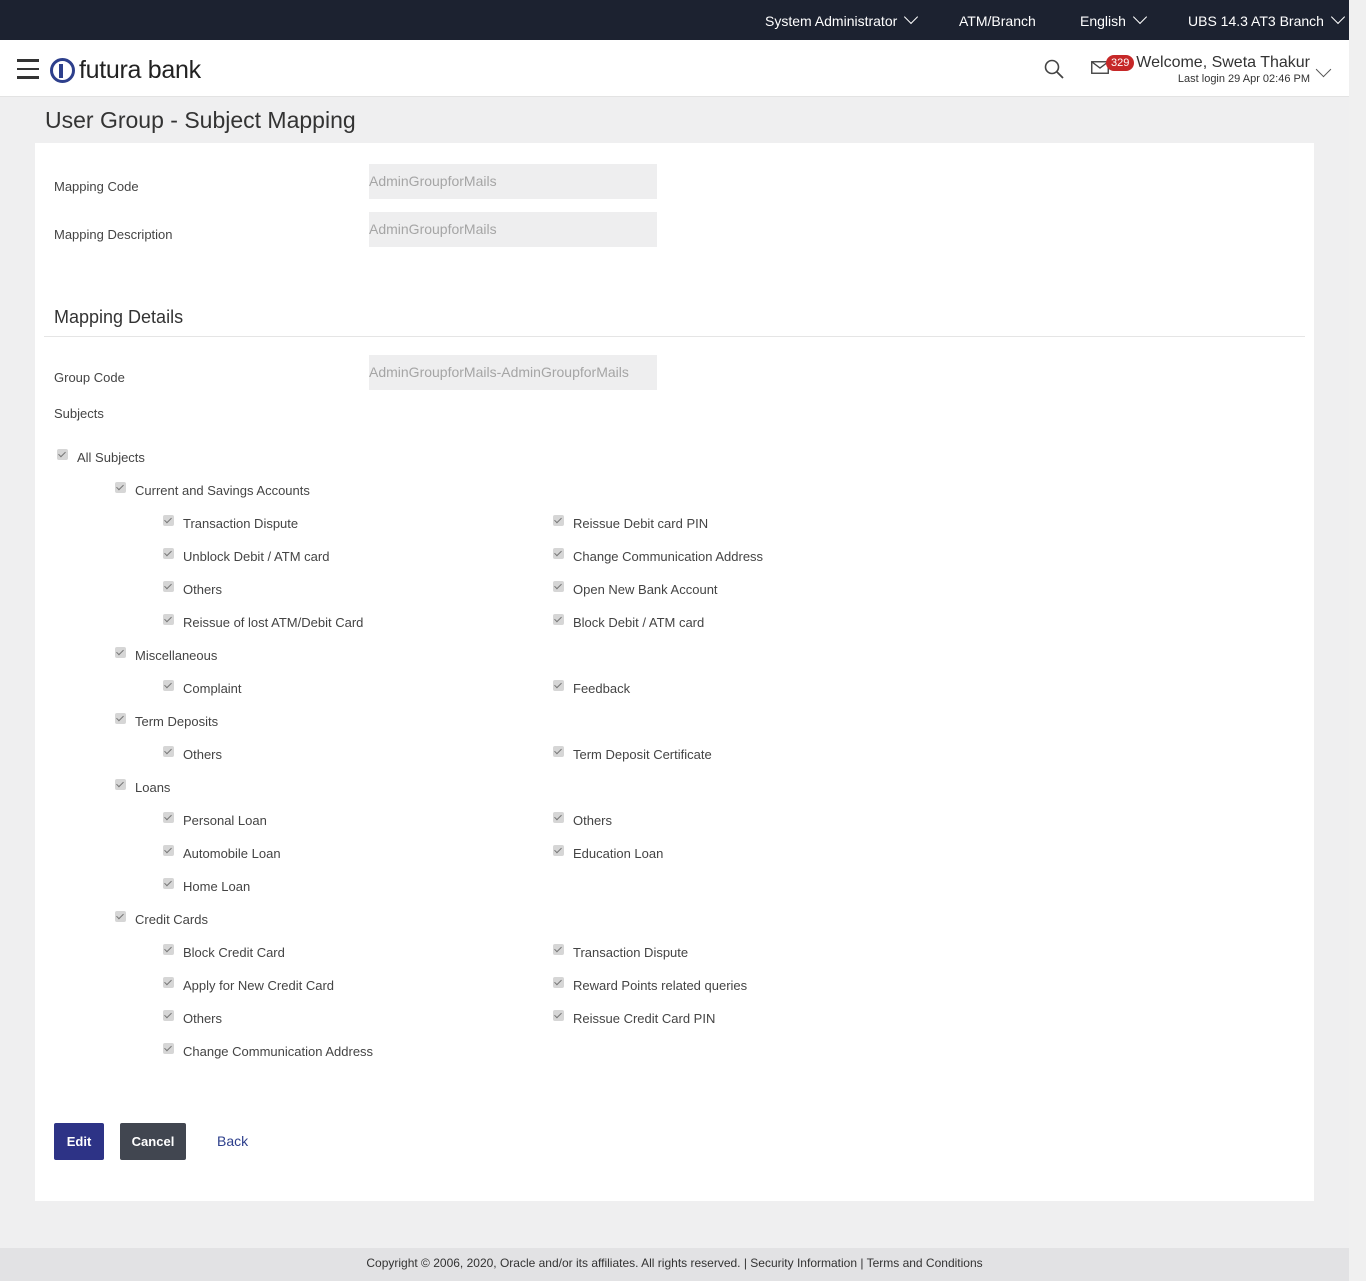  What do you see at coordinates (161, 919) in the screenshot?
I see `checkbox-category-cc: Credit Cards` at bounding box center [161, 919].